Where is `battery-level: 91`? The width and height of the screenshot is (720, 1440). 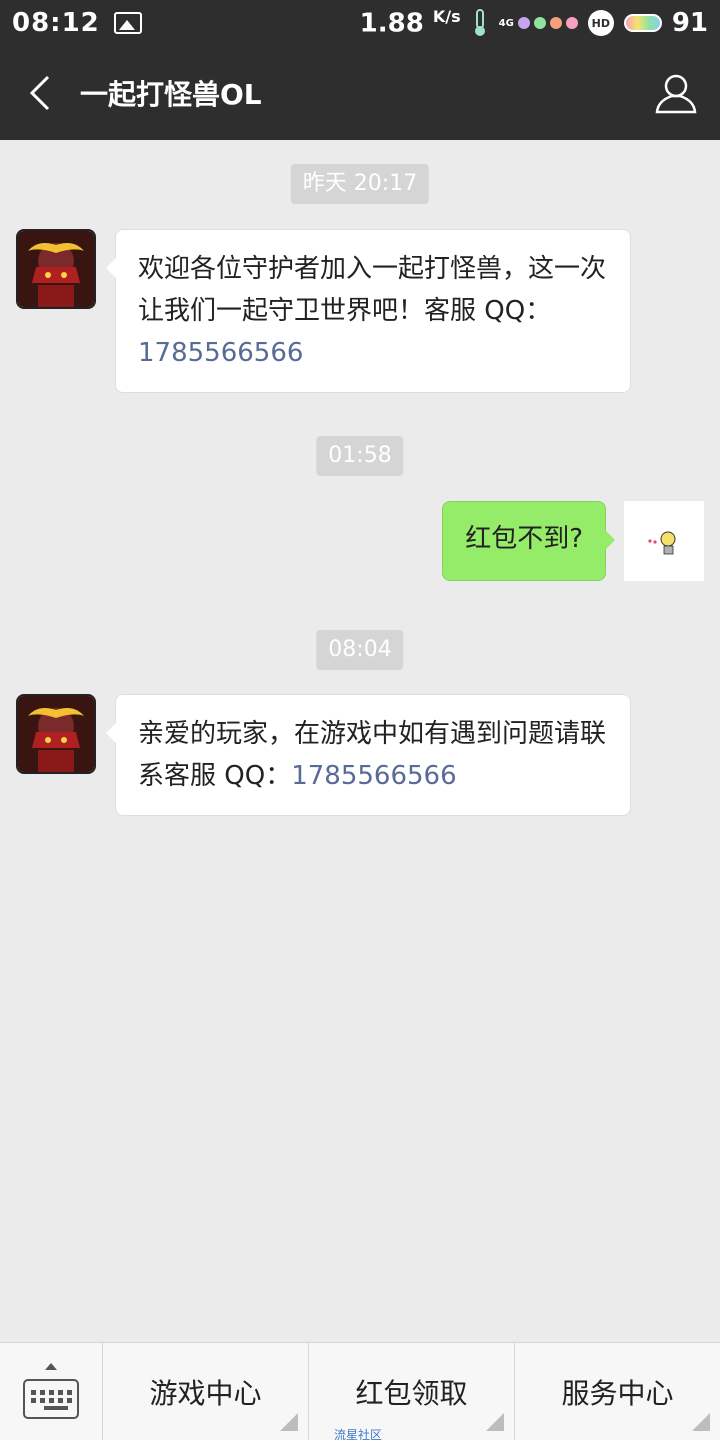
battery-level: 91 is located at coordinates (689, 23).